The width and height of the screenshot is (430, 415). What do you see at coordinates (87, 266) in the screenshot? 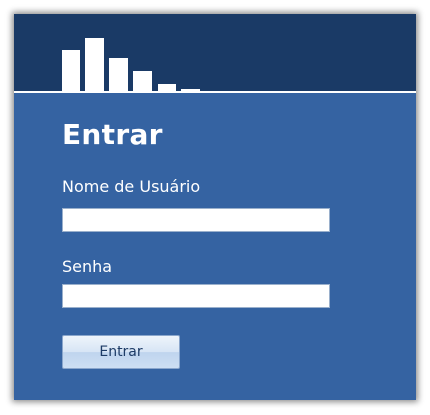
I see `password-label: Senha` at bounding box center [87, 266].